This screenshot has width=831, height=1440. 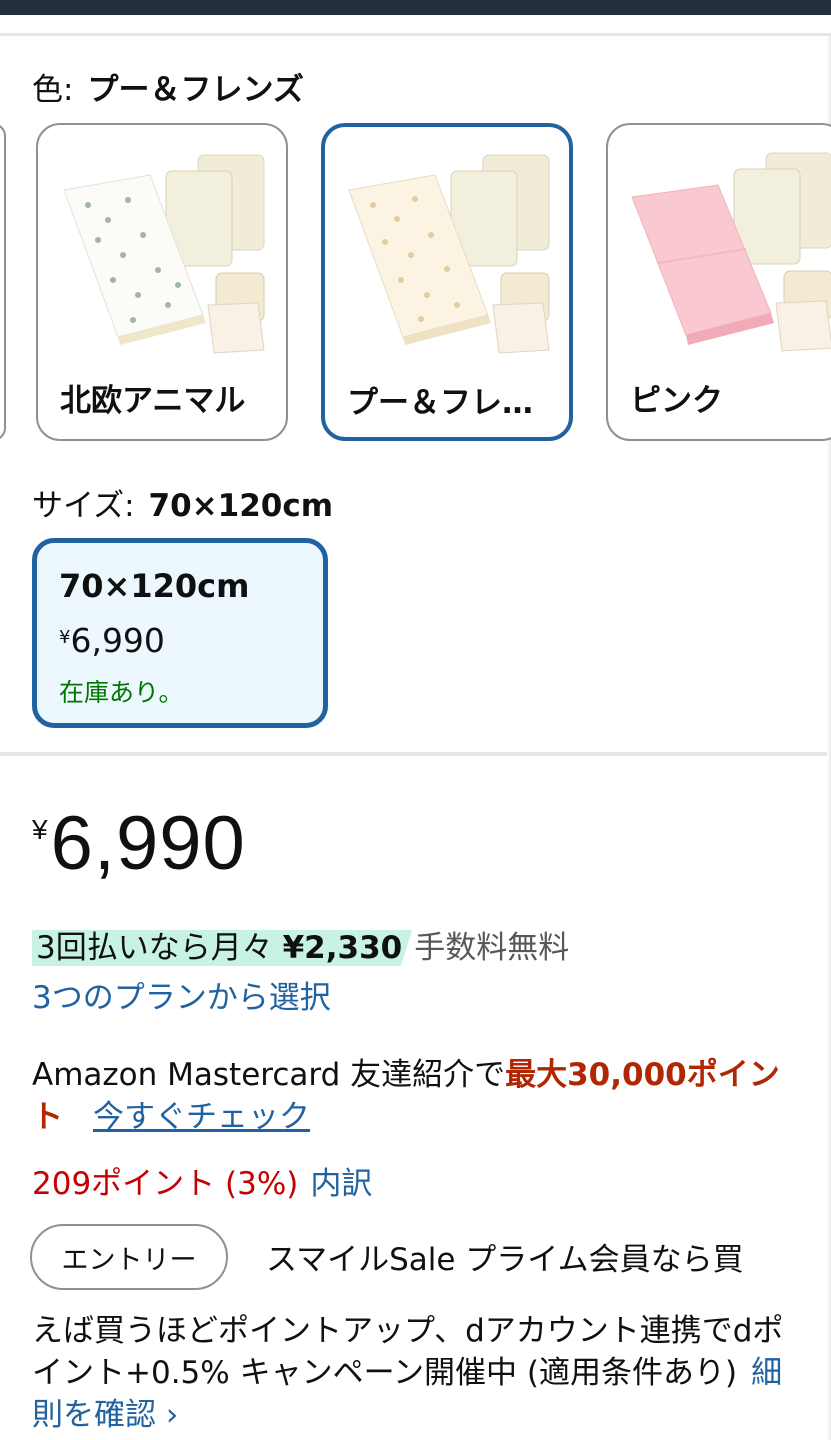 What do you see at coordinates (164, 254) in the screenshot?
I see `swatch-image-nordic-animal` at bounding box center [164, 254].